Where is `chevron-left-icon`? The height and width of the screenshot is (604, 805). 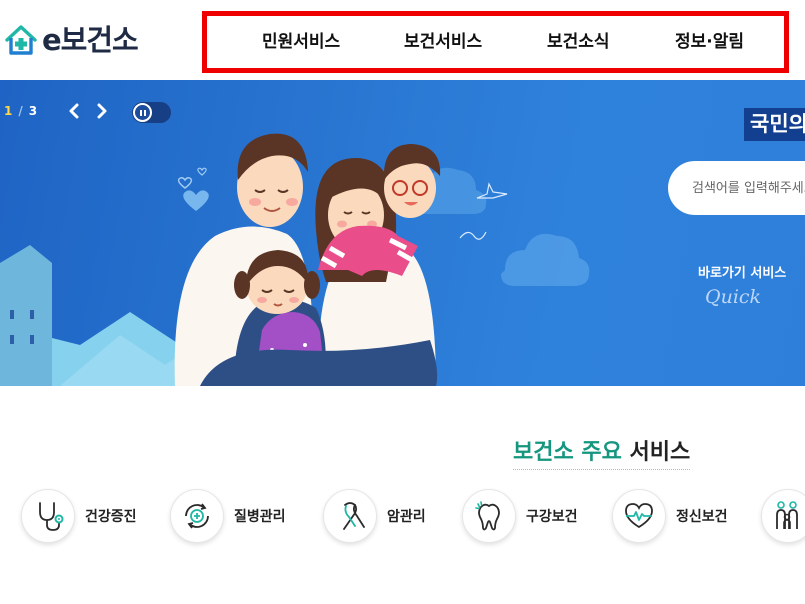
chevron-left-icon is located at coordinates (74, 111).